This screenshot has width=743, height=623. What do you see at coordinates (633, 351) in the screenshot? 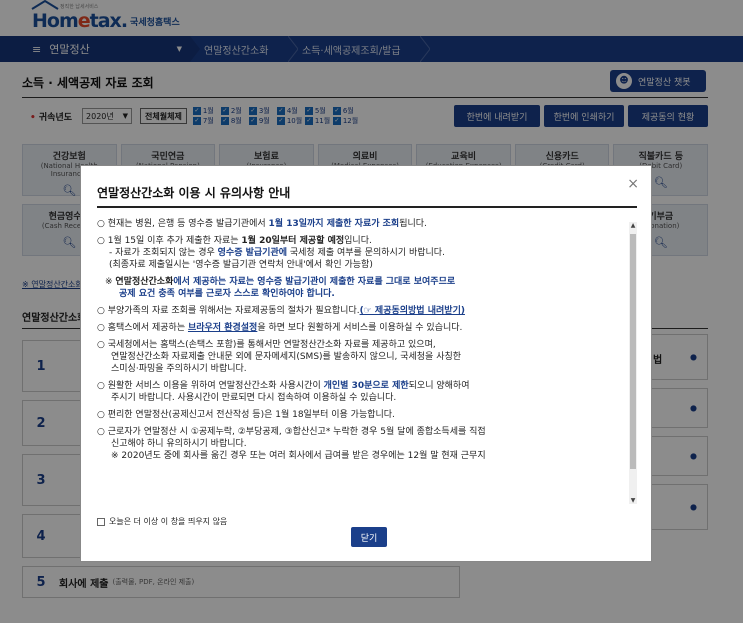
I see `scrollbar-thumb` at bounding box center [633, 351].